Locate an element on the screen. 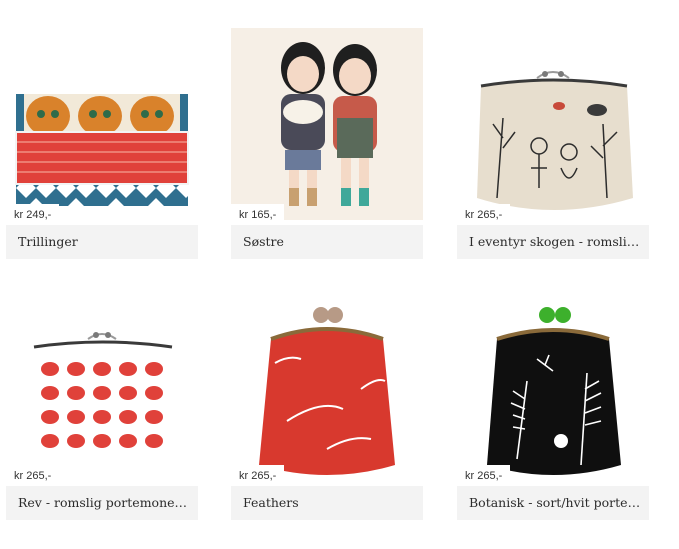 This screenshot has height=549, width=679. title-bar: Botanisk - sort/hvit portemone is located at coordinates (553, 503).